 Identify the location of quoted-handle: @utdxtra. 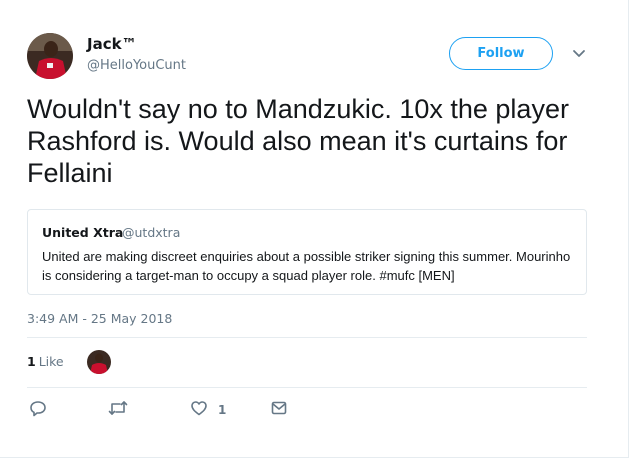
(151, 232).